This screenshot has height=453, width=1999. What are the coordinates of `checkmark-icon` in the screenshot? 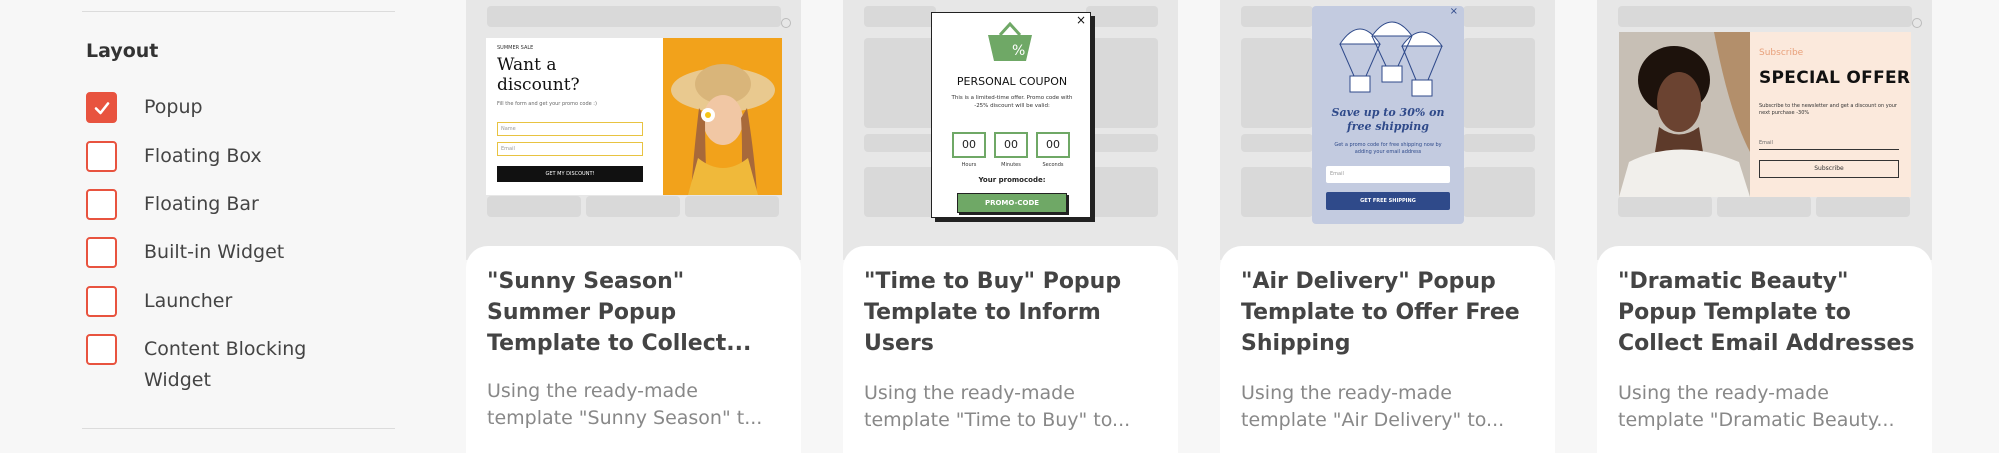 It's located at (101, 107).